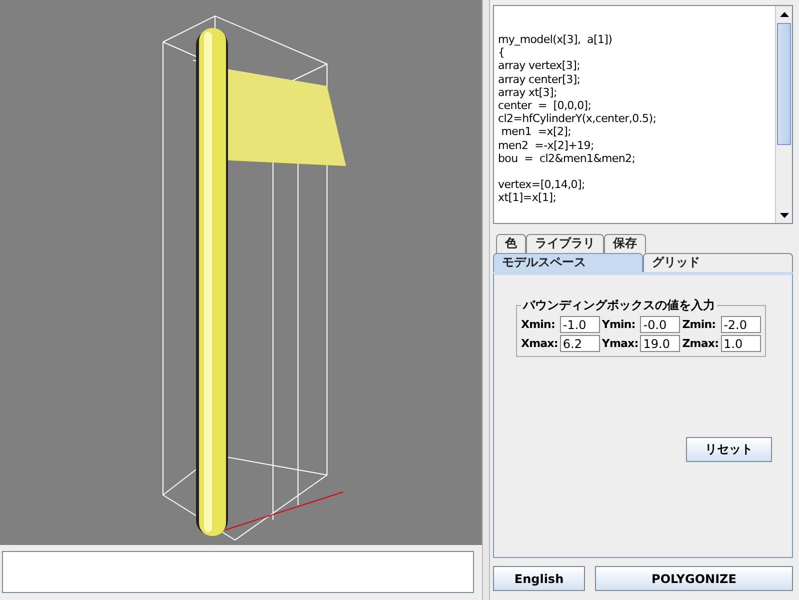 The width and height of the screenshot is (799, 600). Describe the element at coordinates (660, 324) in the screenshot. I see `value-field: -0.0` at that location.